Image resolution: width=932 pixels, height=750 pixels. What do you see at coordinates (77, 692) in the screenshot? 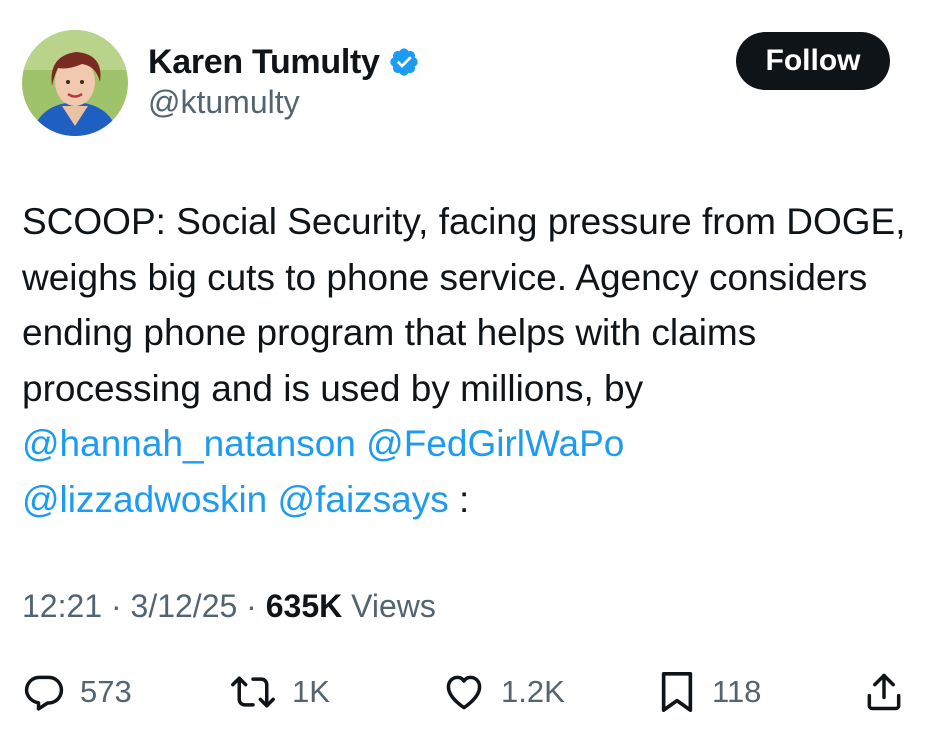
I see `reply-button: 573` at bounding box center [77, 692].